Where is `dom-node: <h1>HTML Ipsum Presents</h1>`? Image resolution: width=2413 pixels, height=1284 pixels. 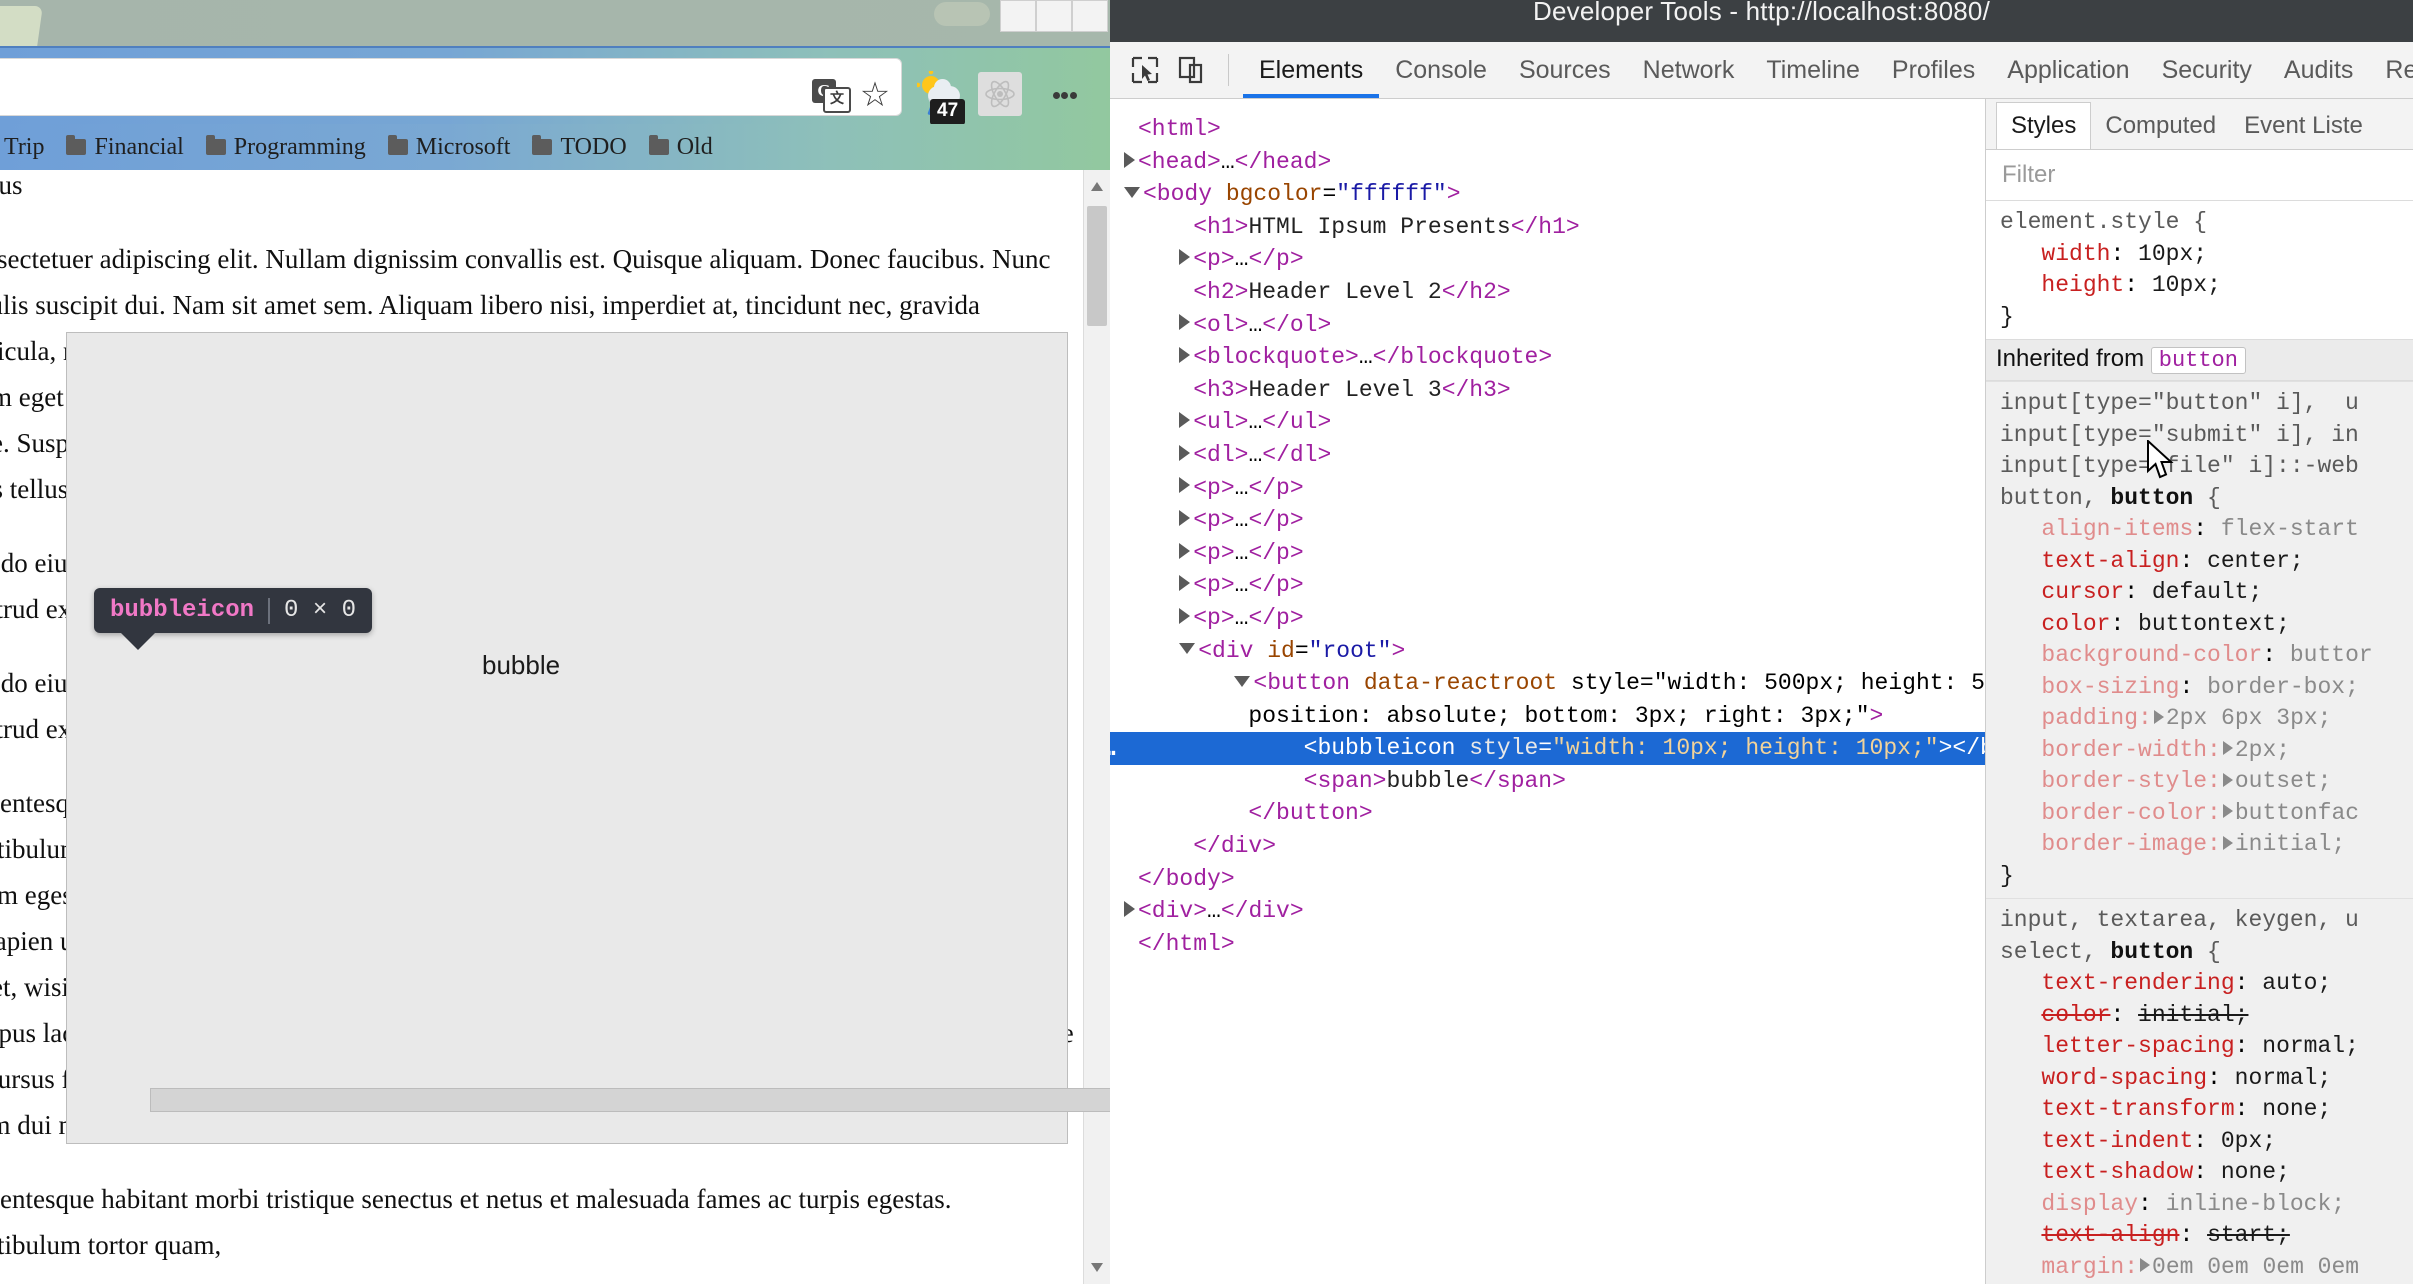 dom-node: <h1>HTML Ipsum Presents</h1> is located at coordinates (1554, 227).